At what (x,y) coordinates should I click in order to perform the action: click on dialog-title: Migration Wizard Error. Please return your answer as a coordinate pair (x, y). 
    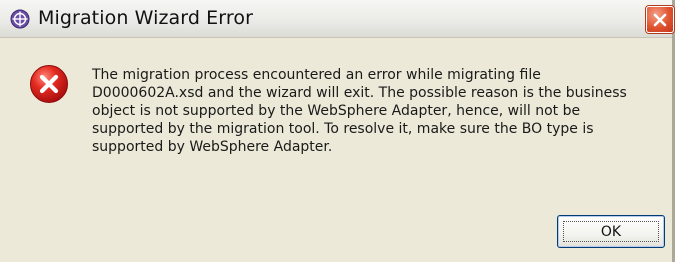
    Looking at the image, I should click on (145, 18).